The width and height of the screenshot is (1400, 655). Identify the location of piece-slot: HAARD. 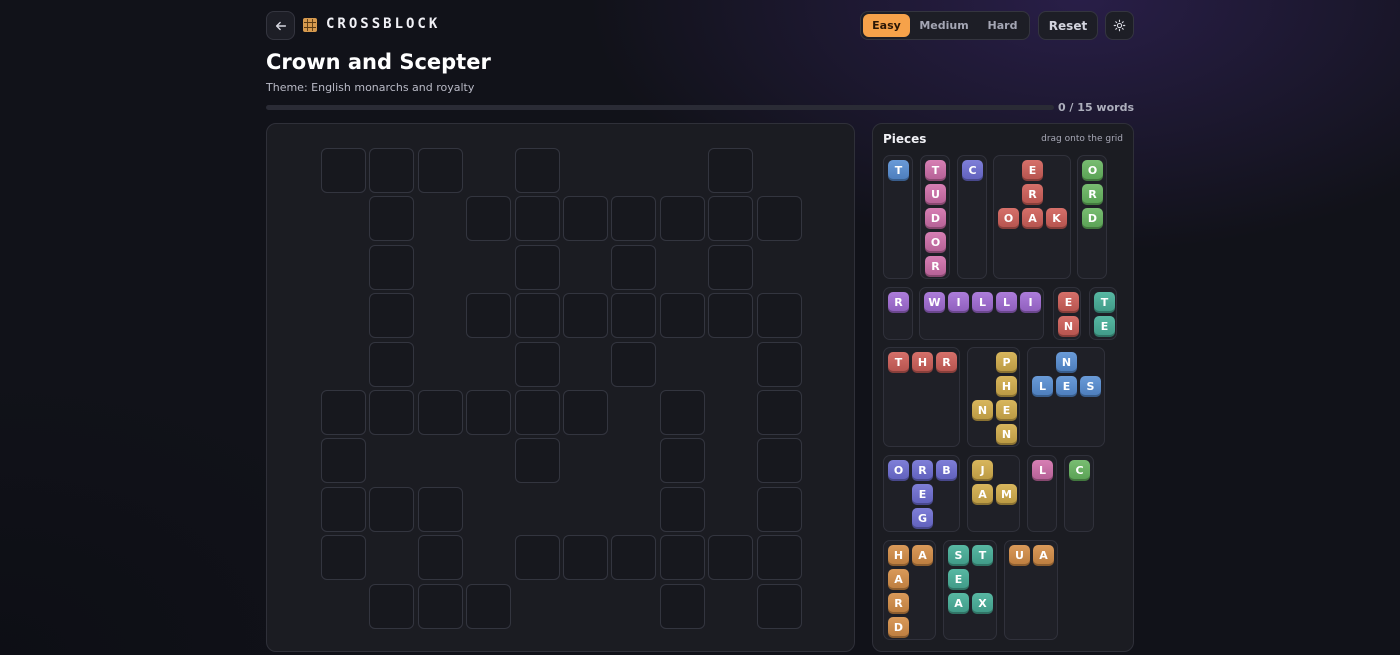
(909, 590).